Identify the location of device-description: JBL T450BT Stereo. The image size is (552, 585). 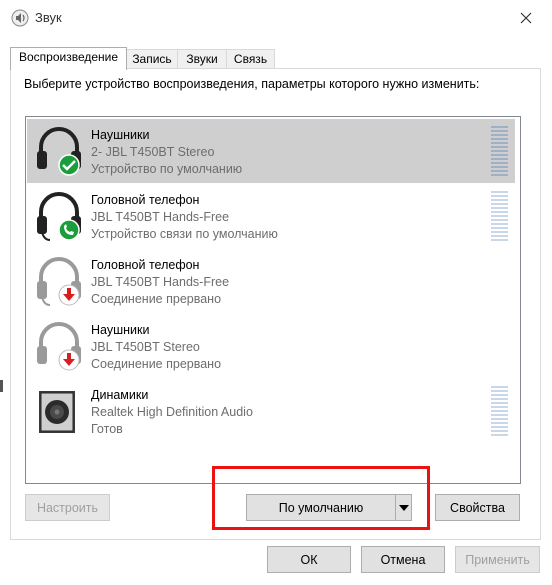
(145, 347).